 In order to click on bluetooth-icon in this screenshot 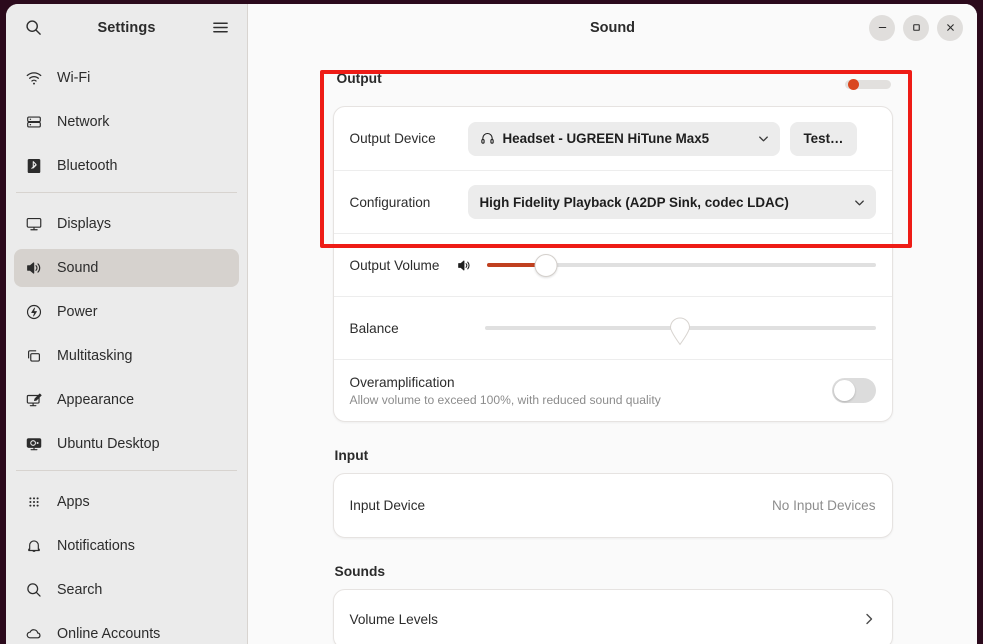, I will do `click(34, 166)`.